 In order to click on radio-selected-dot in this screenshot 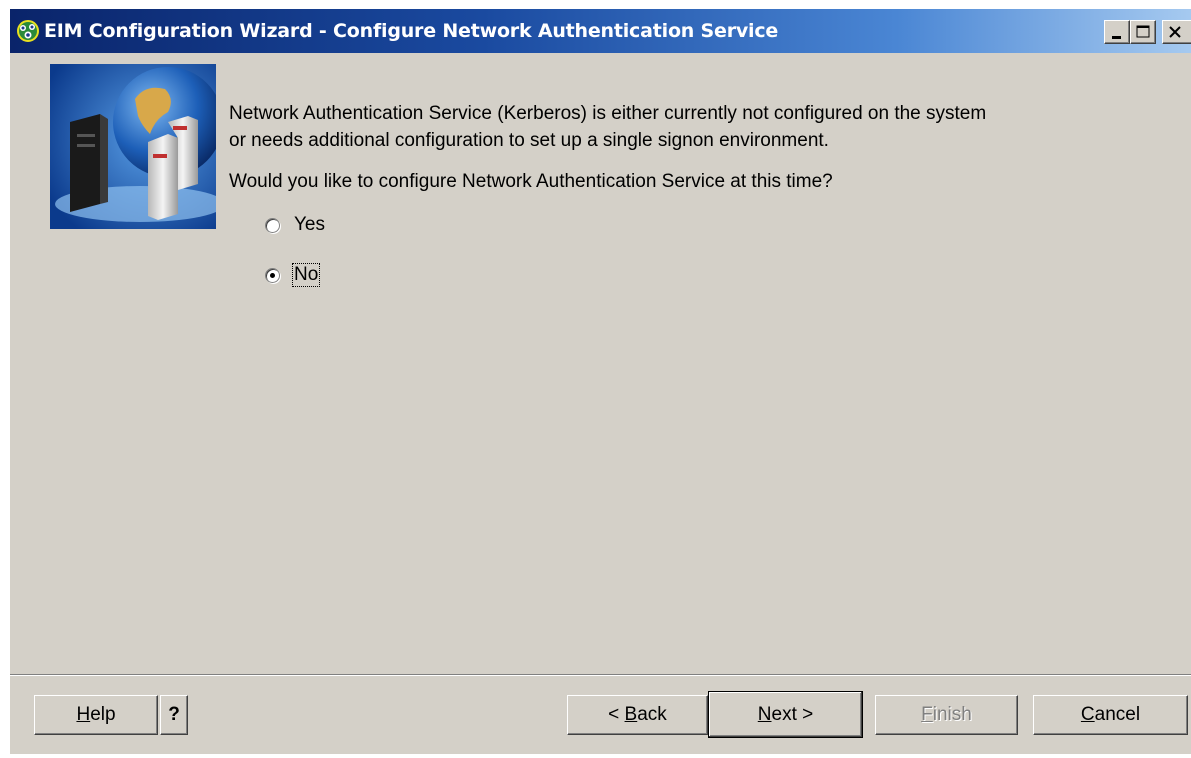, I will do `click(272, 275)`.